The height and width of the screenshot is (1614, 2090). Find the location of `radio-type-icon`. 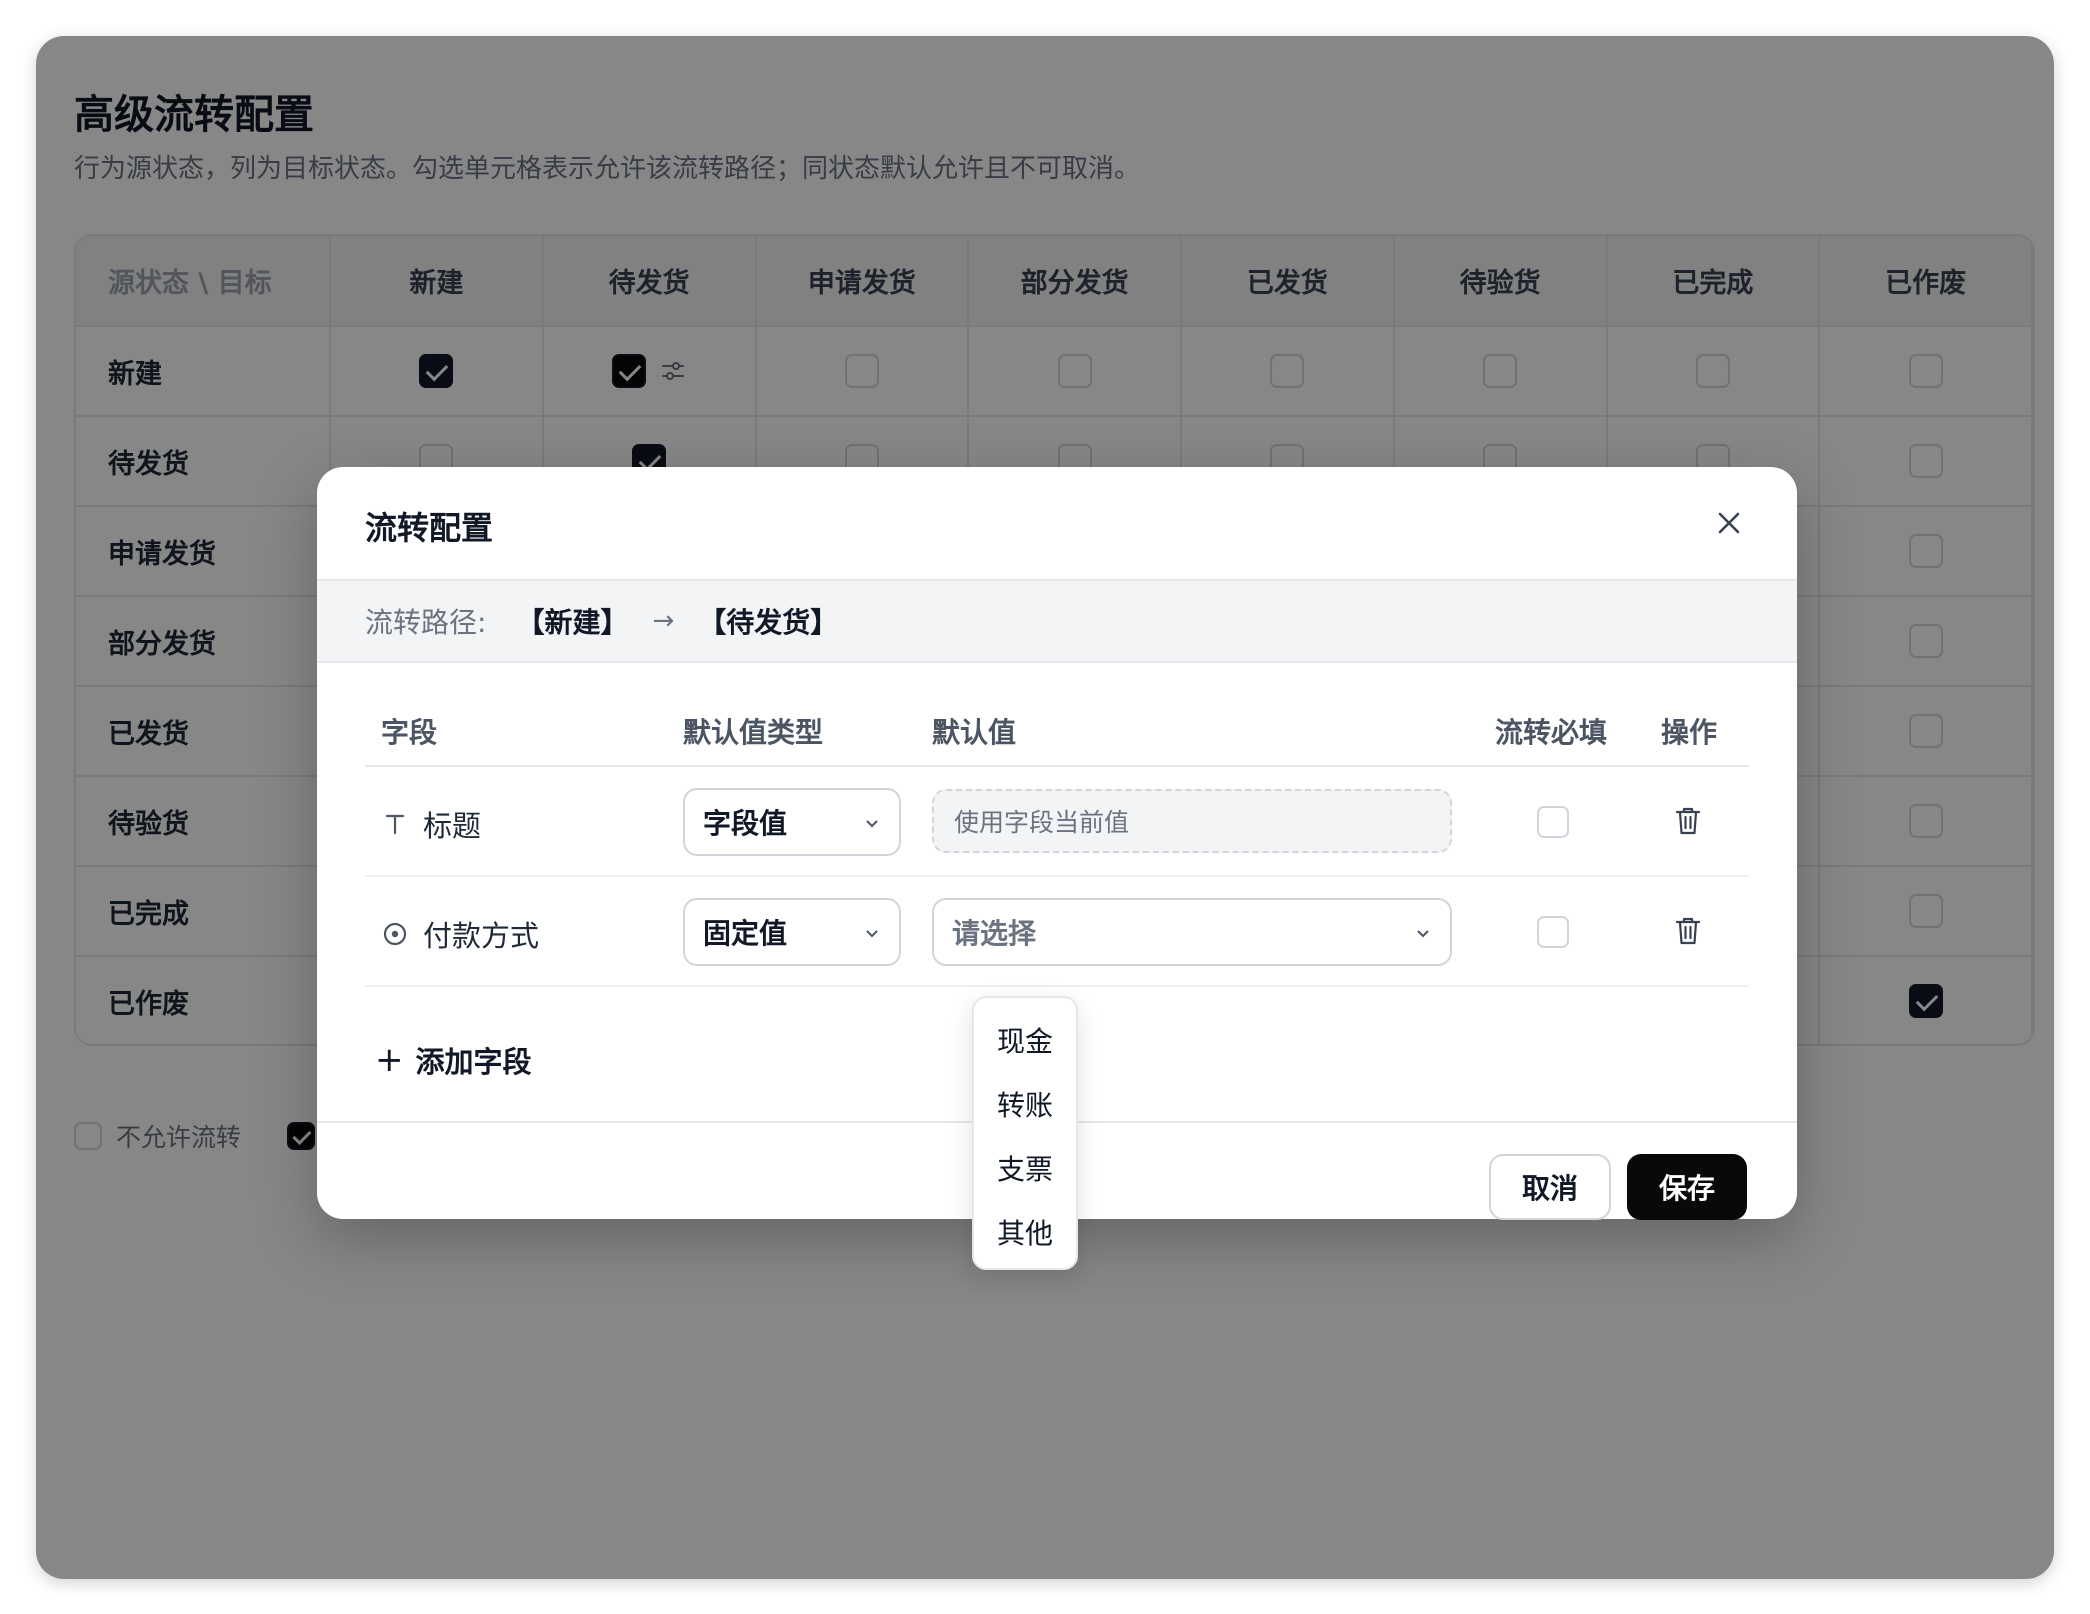

radio-type-icon is located at coordinates (395, 934).